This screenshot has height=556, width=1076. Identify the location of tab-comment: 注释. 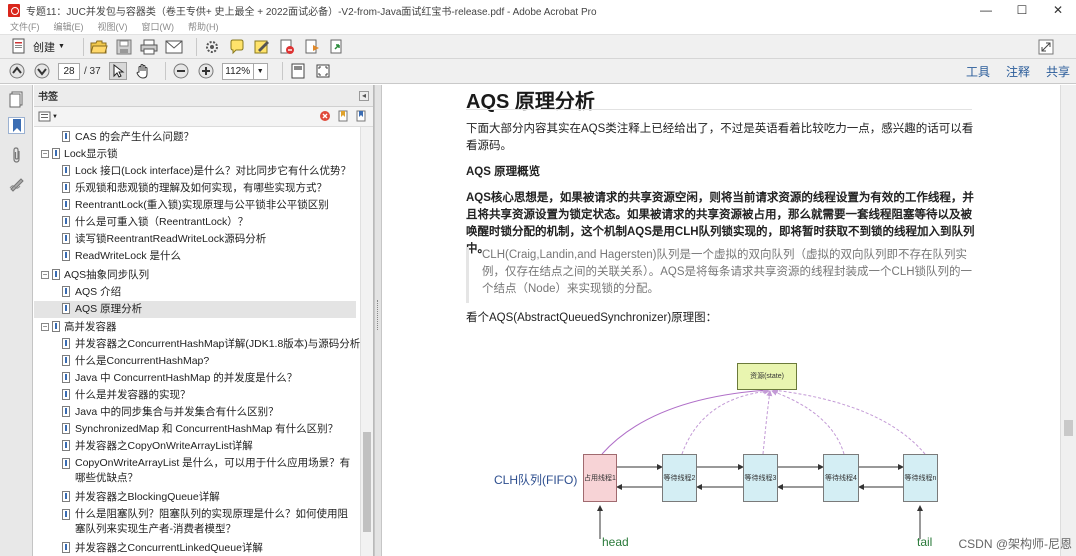
(1018, 71).